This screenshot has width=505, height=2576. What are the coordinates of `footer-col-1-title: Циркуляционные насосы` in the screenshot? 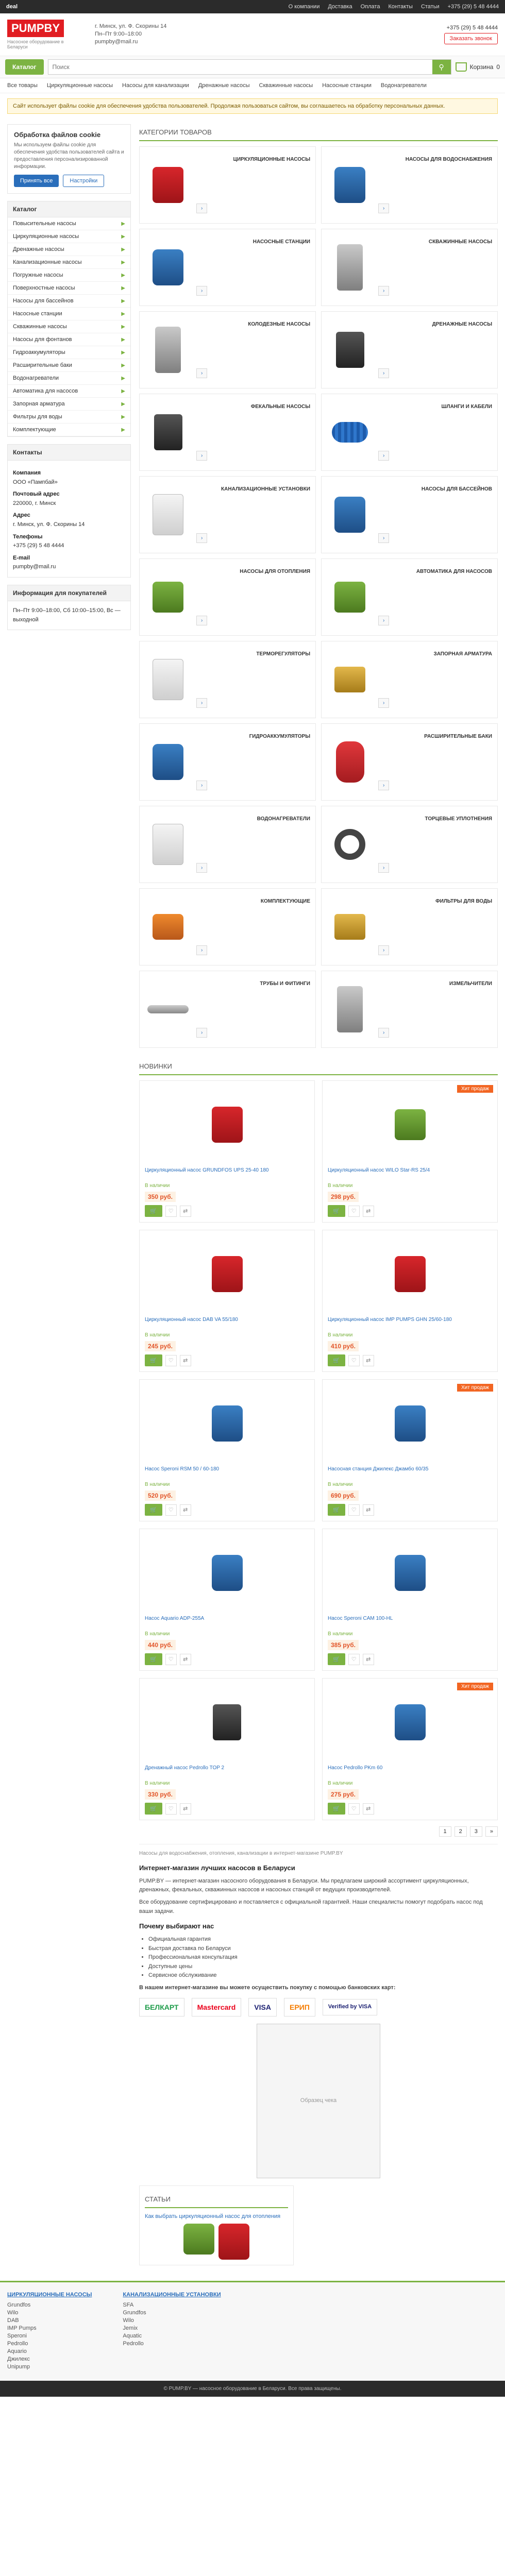 It's located at (49, 2295).